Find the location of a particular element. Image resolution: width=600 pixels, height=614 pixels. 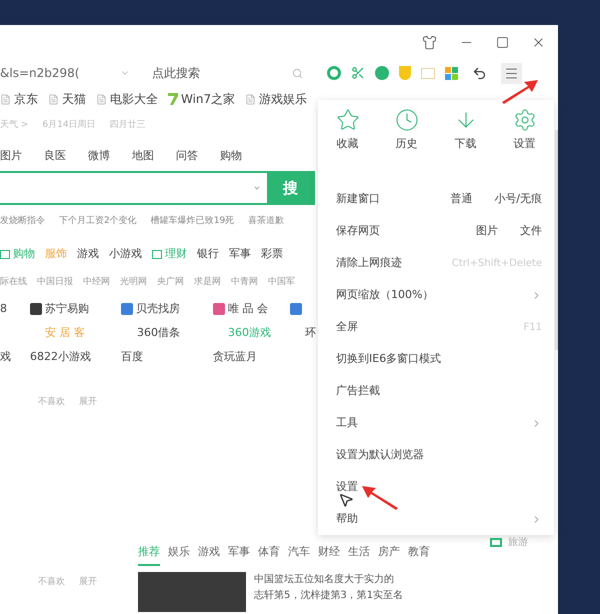

seven-logo-icon is located at coordinates (173, 99).